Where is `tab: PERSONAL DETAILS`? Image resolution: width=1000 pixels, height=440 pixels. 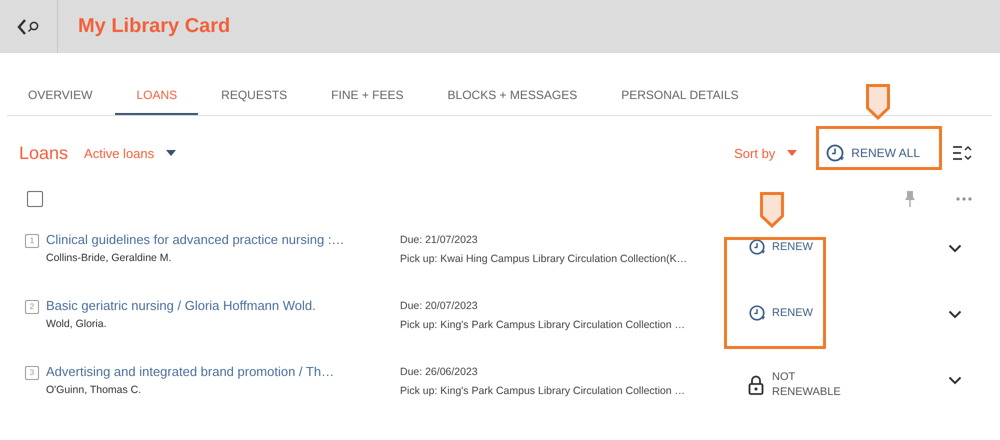 tab: PERSONAL DETAILS is located at coordinates (680, 96).